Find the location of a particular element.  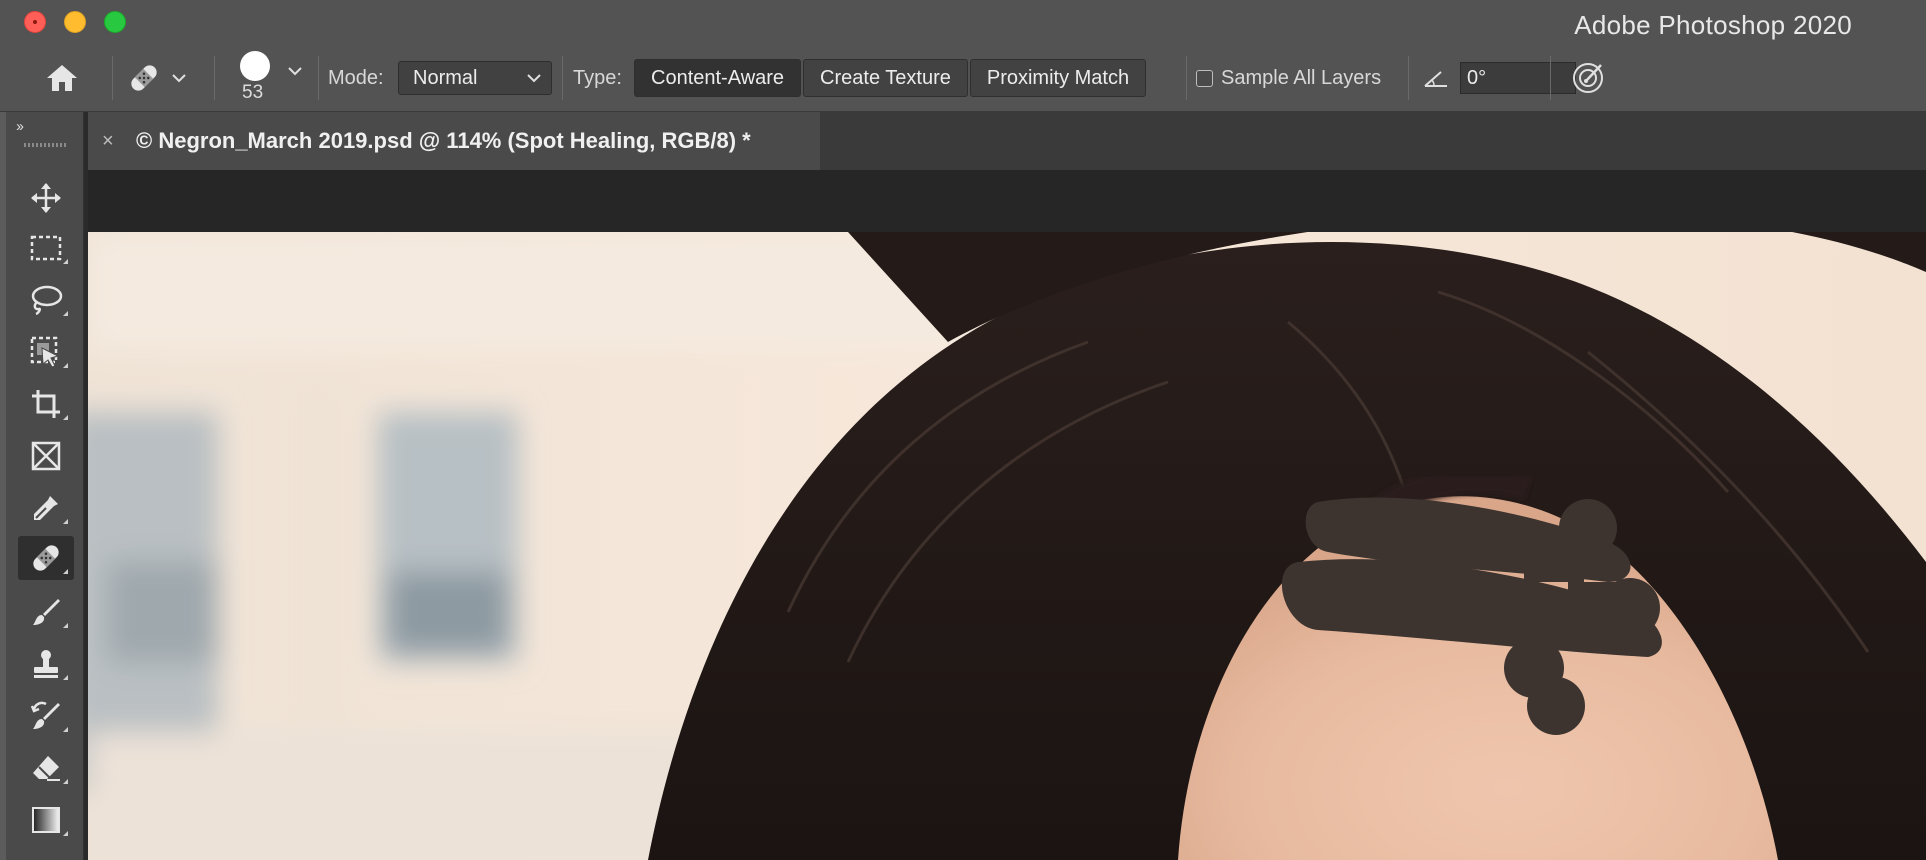

stamp-icon is located at coordinates (46, 664).